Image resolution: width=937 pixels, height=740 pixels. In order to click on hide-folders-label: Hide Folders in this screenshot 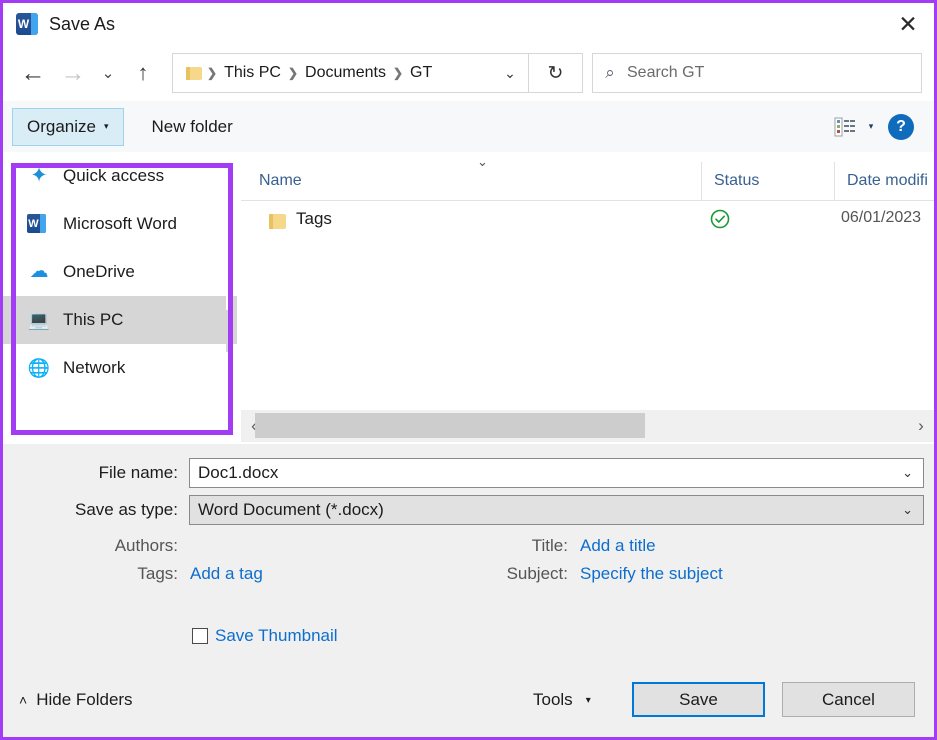, I will do `click(84, 699)`.